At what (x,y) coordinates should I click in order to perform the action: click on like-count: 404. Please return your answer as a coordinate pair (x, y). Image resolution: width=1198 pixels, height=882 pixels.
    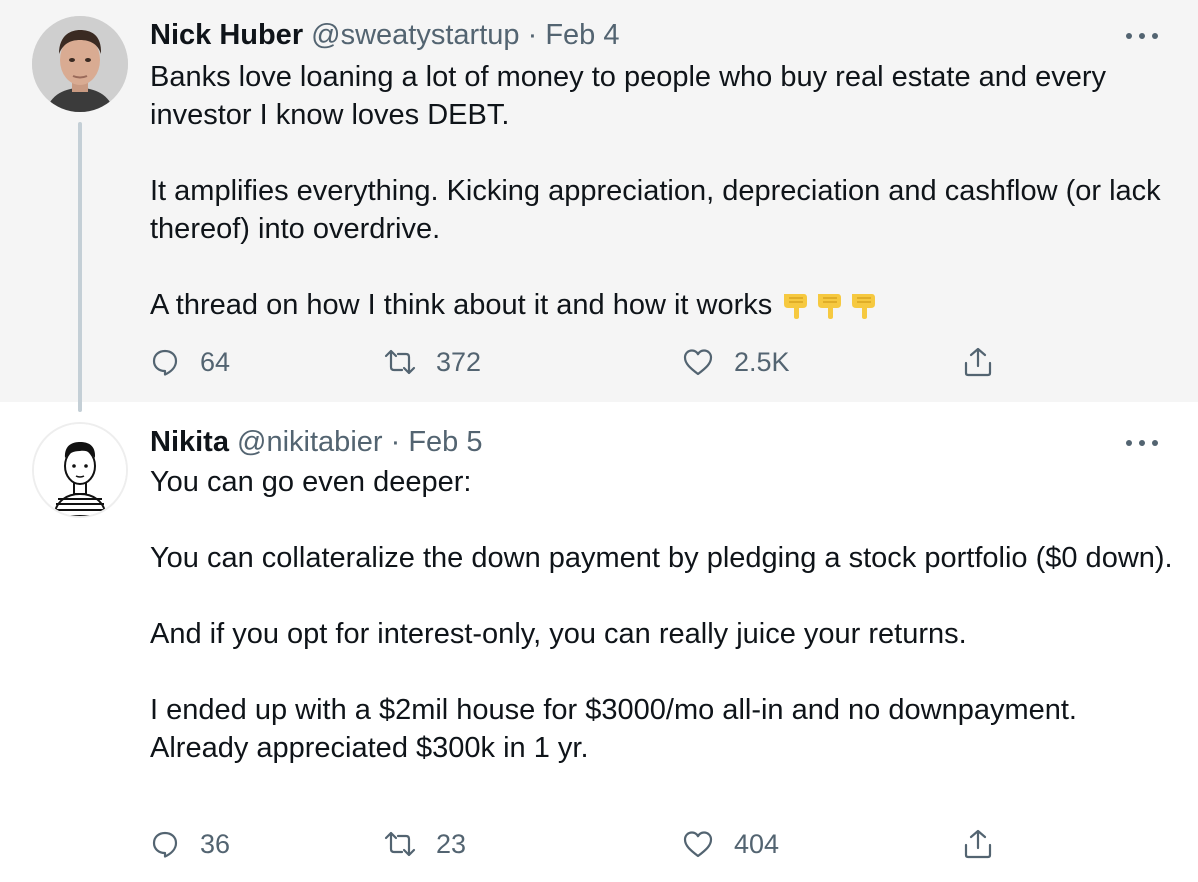
    Looking at the image, I should click on (757, 843).